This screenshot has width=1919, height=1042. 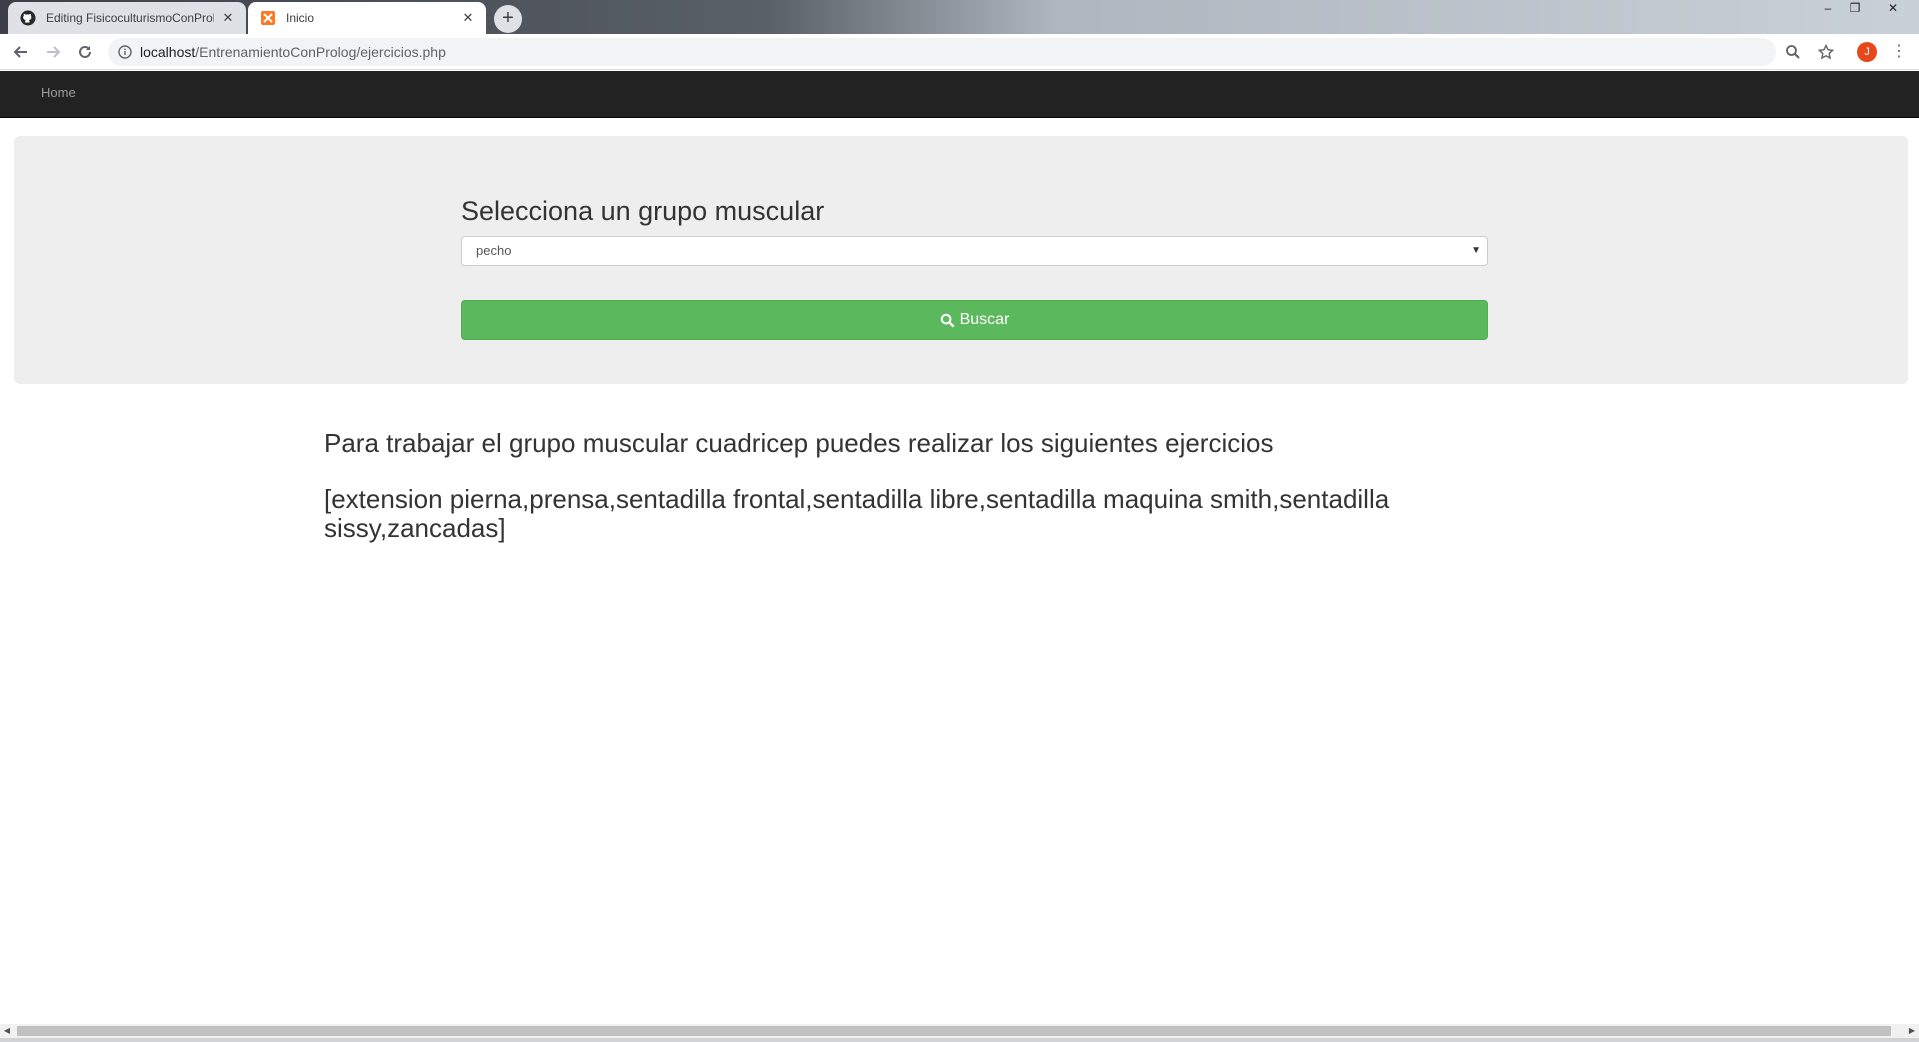 I want to click on tab-inicio: Inicio ✕, so click(x=367, y=18).